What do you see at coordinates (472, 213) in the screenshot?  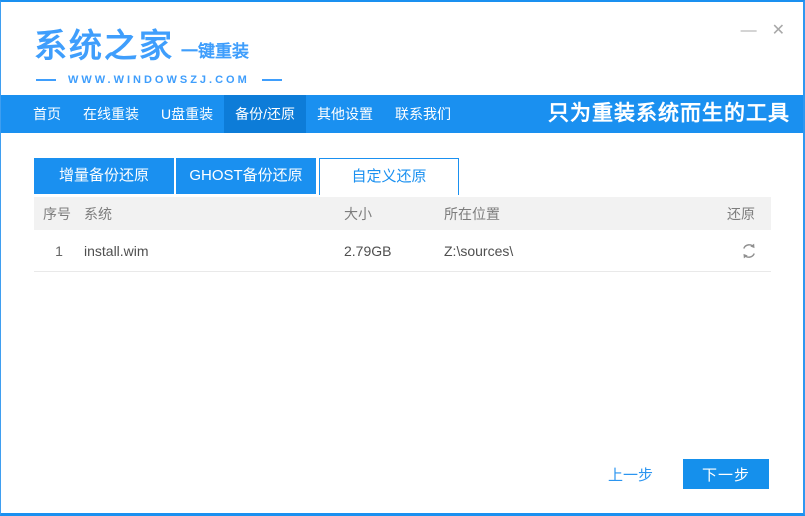 I see `column-header-location: 所在位置` at bounding box center [472, 213].